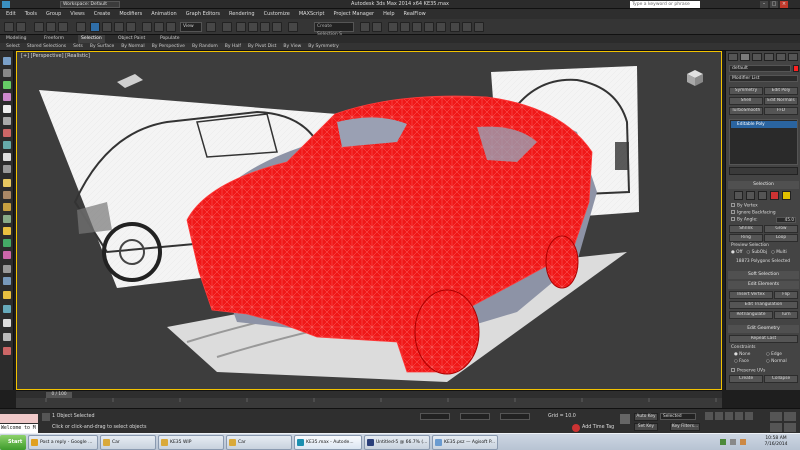 This screenshot has height=450, width=800. Describe the element at coordinates (168, 46) in the screenshot. I see `ribbon-by-perspective: By Perspective` at that location.